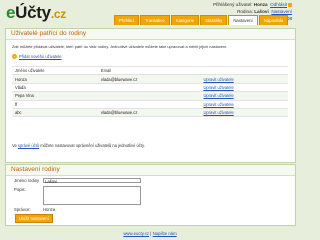 Image resolution: width=320 pixels, height=240 pixels. What do you see at coordinates (150, 34) in the screenshot?
I see `users-panel-title: Uživatelé patřící do rodiny` at bounding box center [150, 34].